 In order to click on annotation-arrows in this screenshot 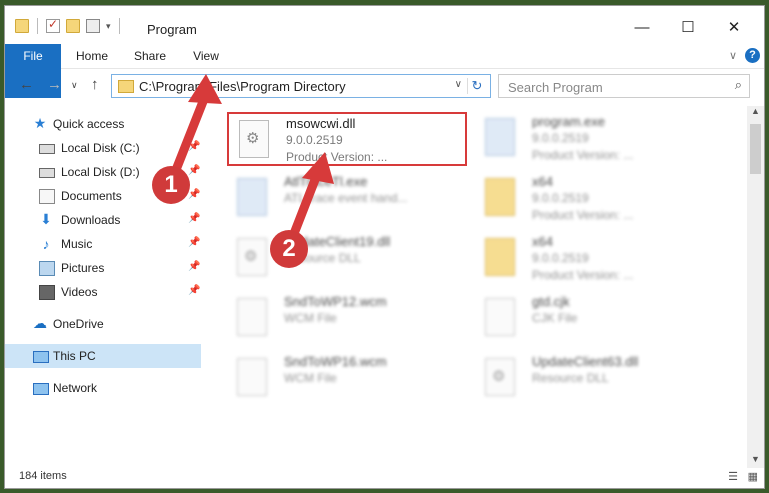, I will do `click(250, 161)`.